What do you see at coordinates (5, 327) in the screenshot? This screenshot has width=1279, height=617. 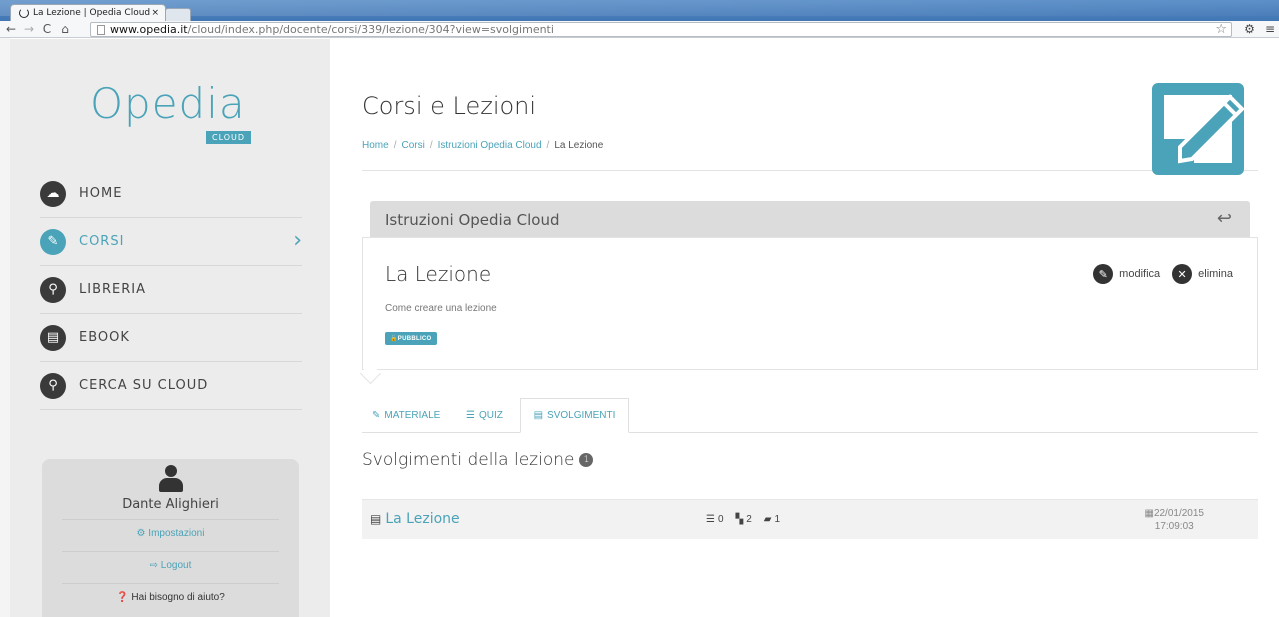 I see `window-edge` at bounding box center [5, 327].